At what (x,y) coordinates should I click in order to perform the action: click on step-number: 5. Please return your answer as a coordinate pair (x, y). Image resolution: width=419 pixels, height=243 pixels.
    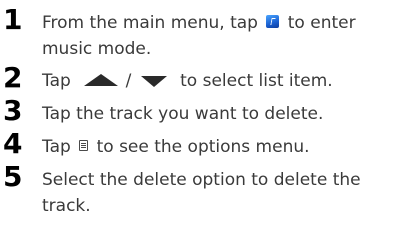
    Looking at the image, I should click on (13, 176).